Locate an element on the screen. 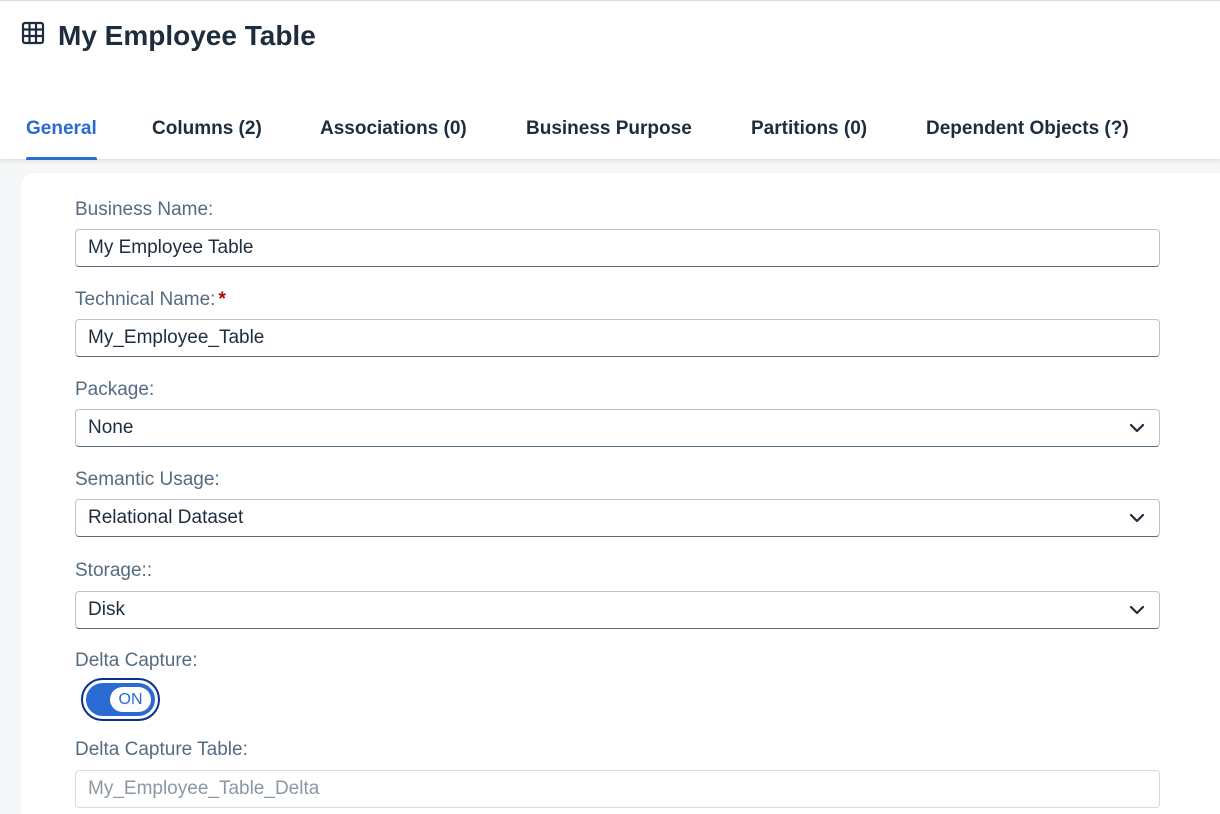 Image resolution: width=1220 pixels, height=814 pixels. technical-name-label-text: Technical Name: is located at coordinates (145, 299).